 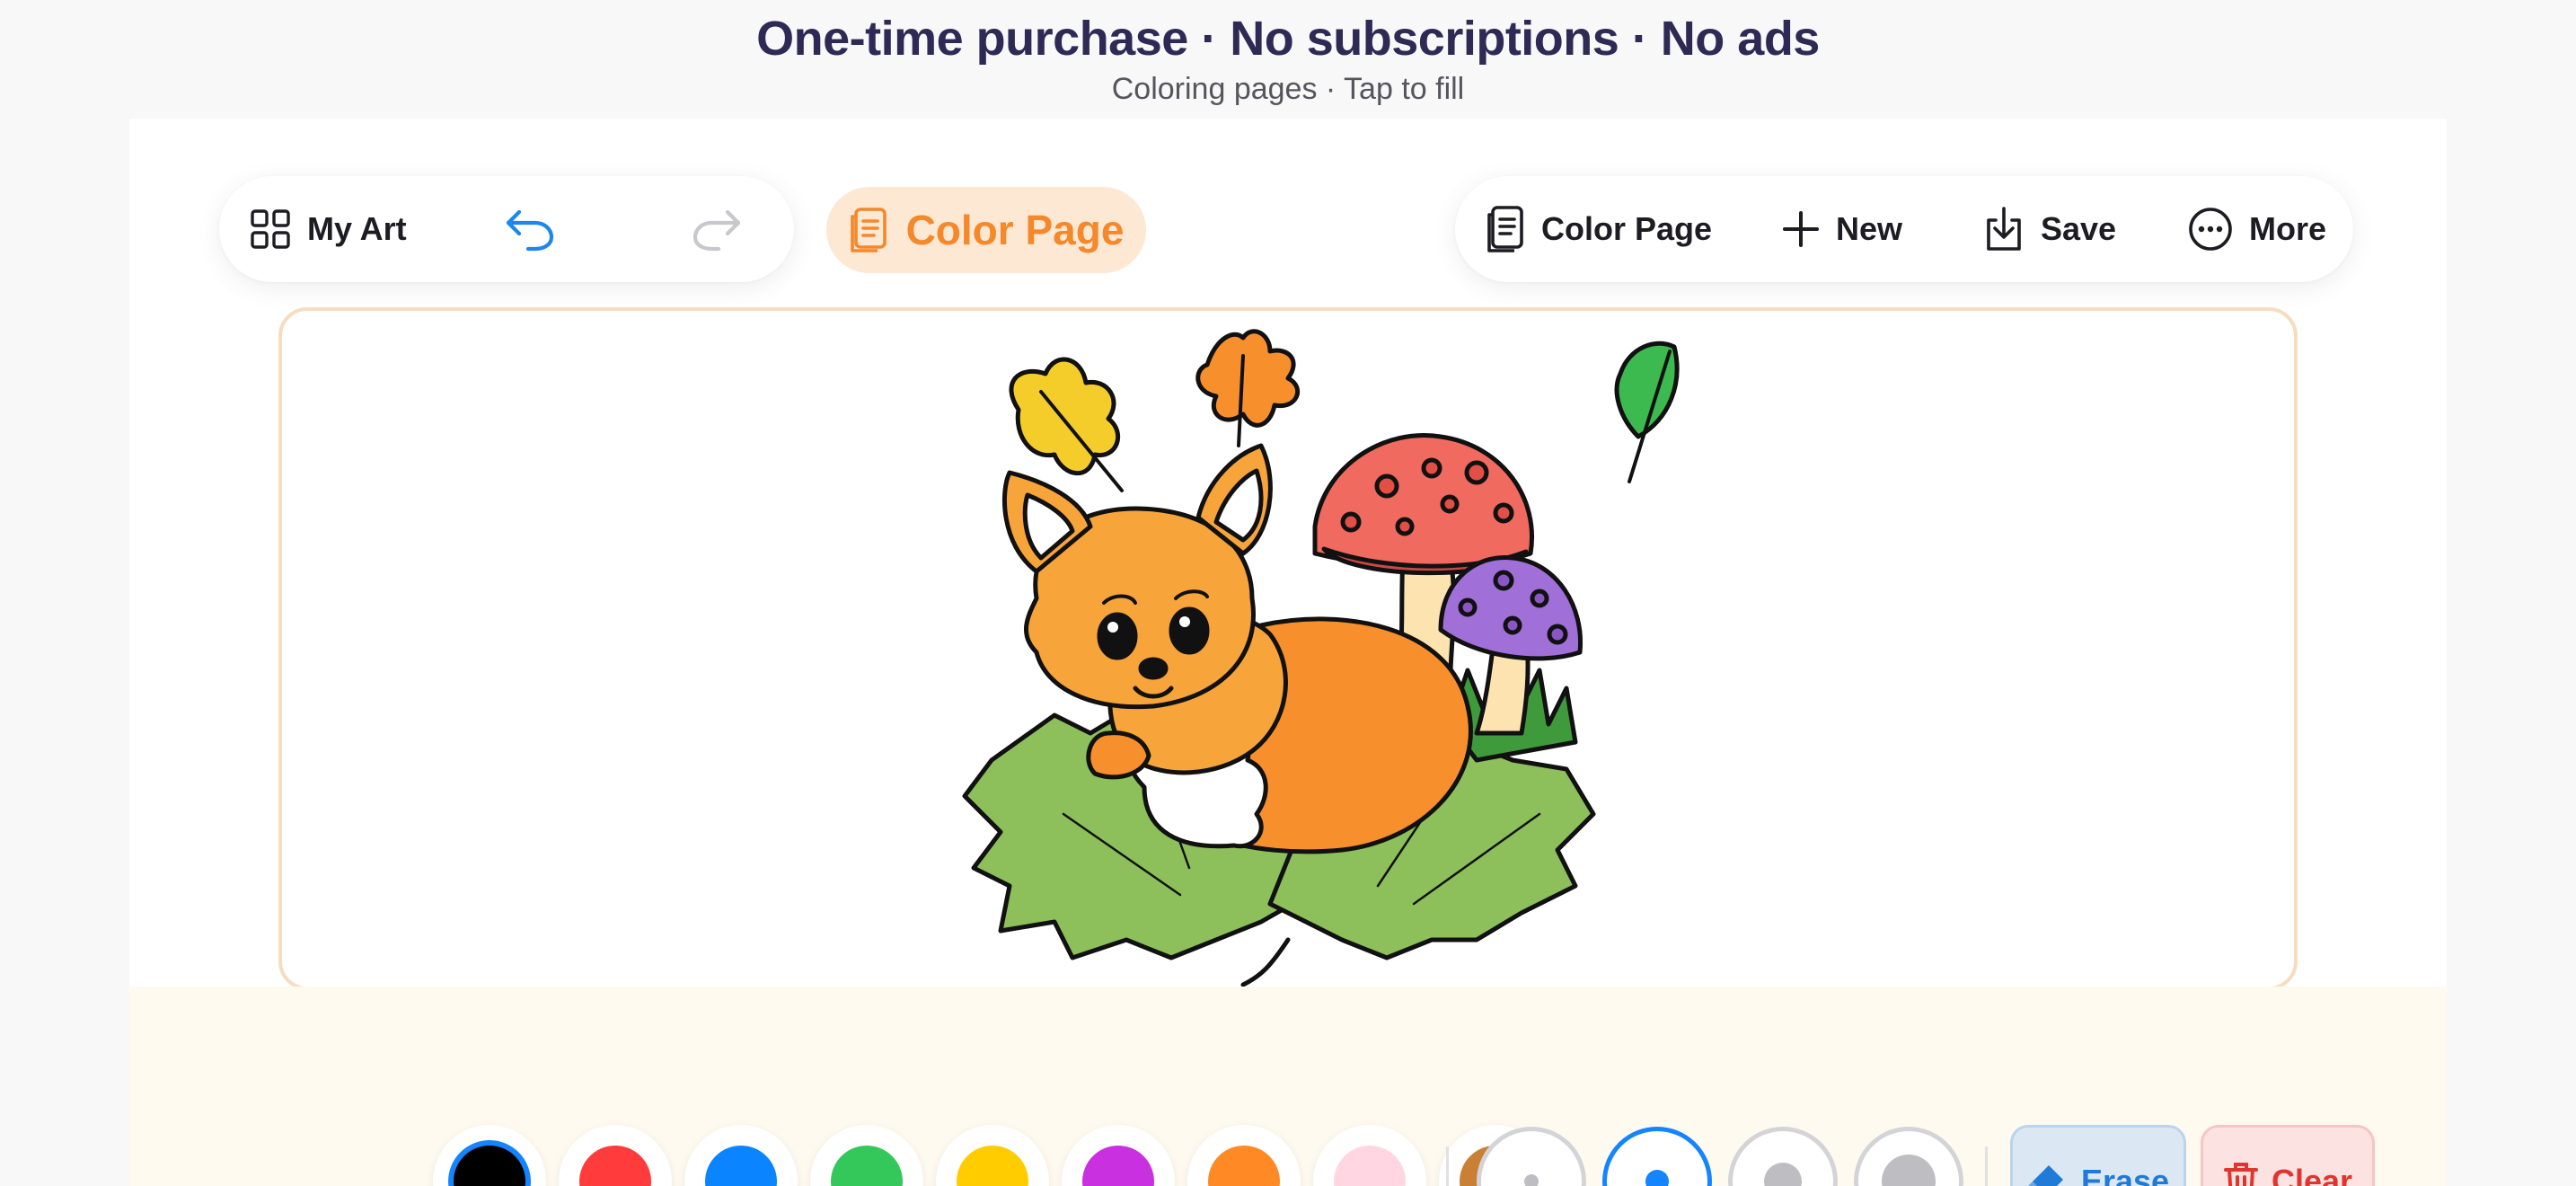 What do you see at coordinates (1248, 378) in the screenshot?
I see `orange-leaf` at bounding box center [1248, 378].